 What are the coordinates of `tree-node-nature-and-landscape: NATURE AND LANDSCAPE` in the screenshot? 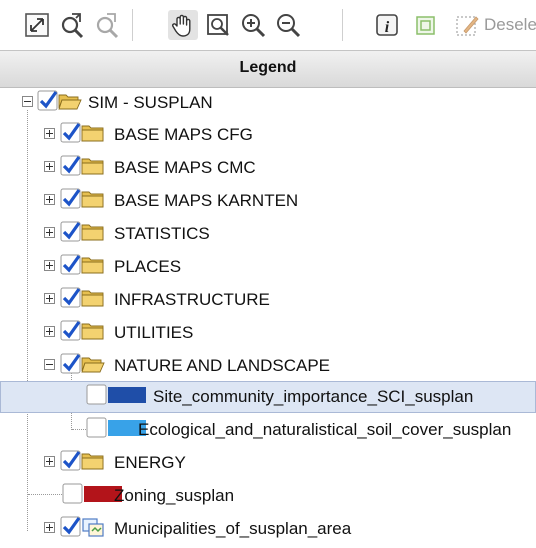 It's located at (268, 366).